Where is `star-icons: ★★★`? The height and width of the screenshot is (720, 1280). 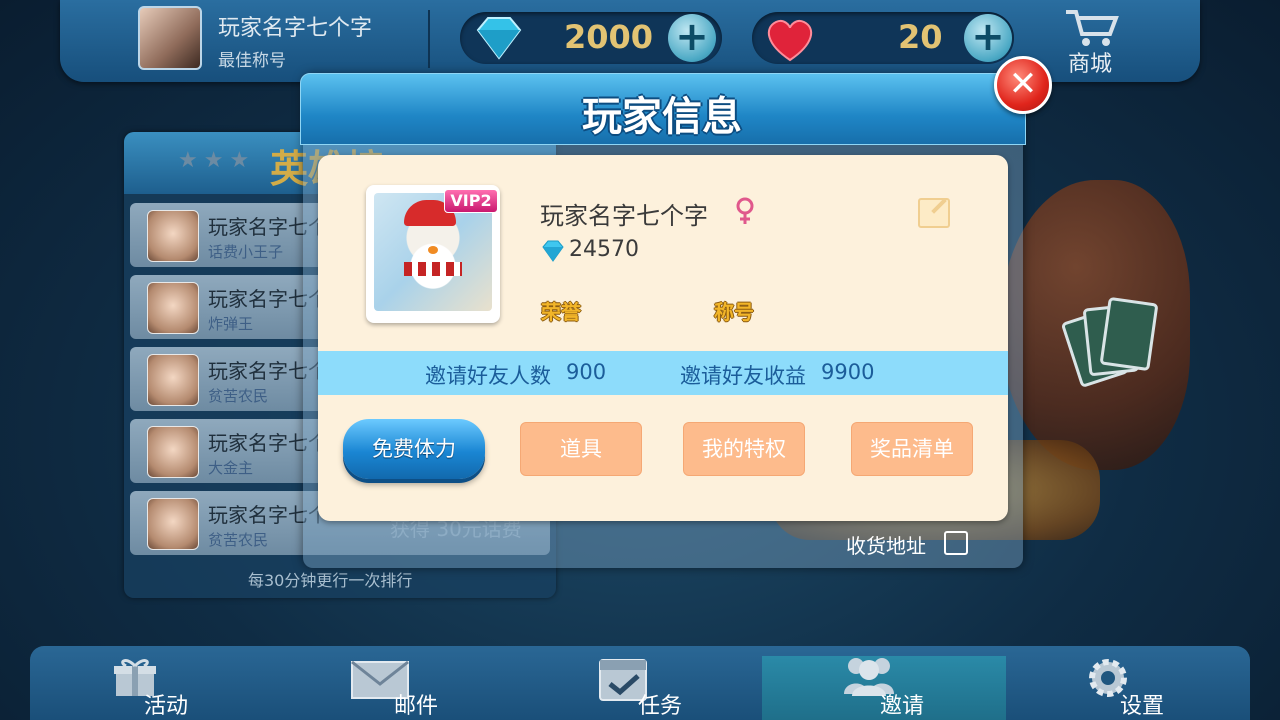 star-icons: ★★★ is located at coordinates (217, 160).